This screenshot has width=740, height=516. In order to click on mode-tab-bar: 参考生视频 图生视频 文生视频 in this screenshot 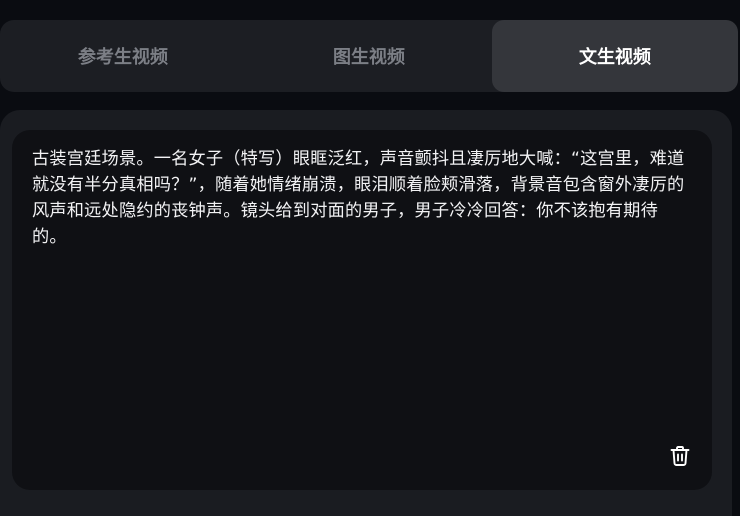, I will do `click(369, 56)`.